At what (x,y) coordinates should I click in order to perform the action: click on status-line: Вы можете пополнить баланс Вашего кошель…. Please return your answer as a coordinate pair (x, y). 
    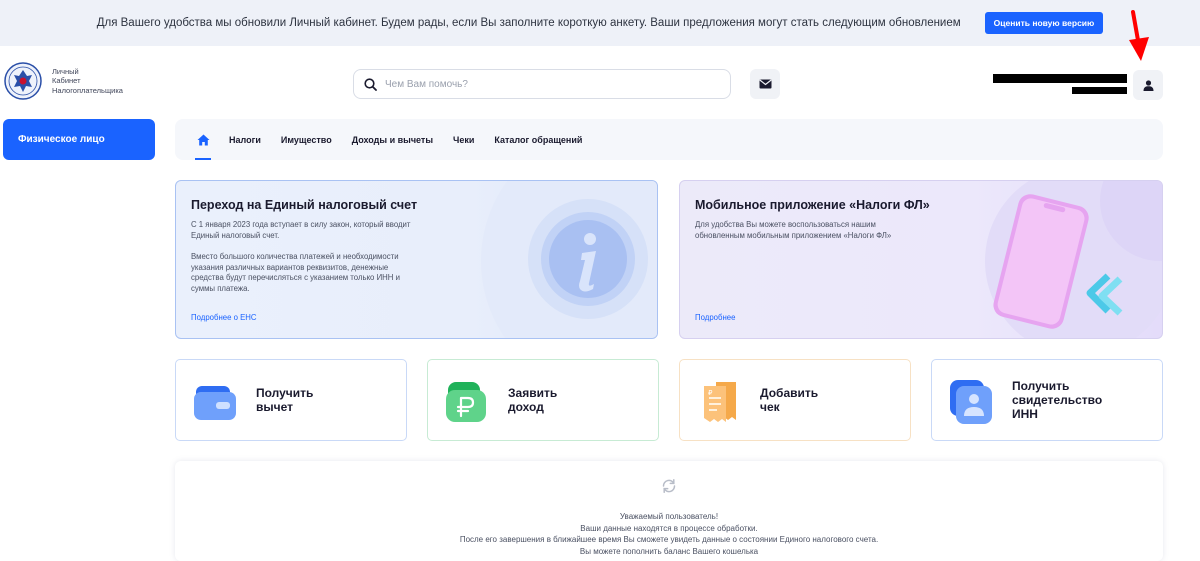
    Looking at the image, I should click on (669, 551).